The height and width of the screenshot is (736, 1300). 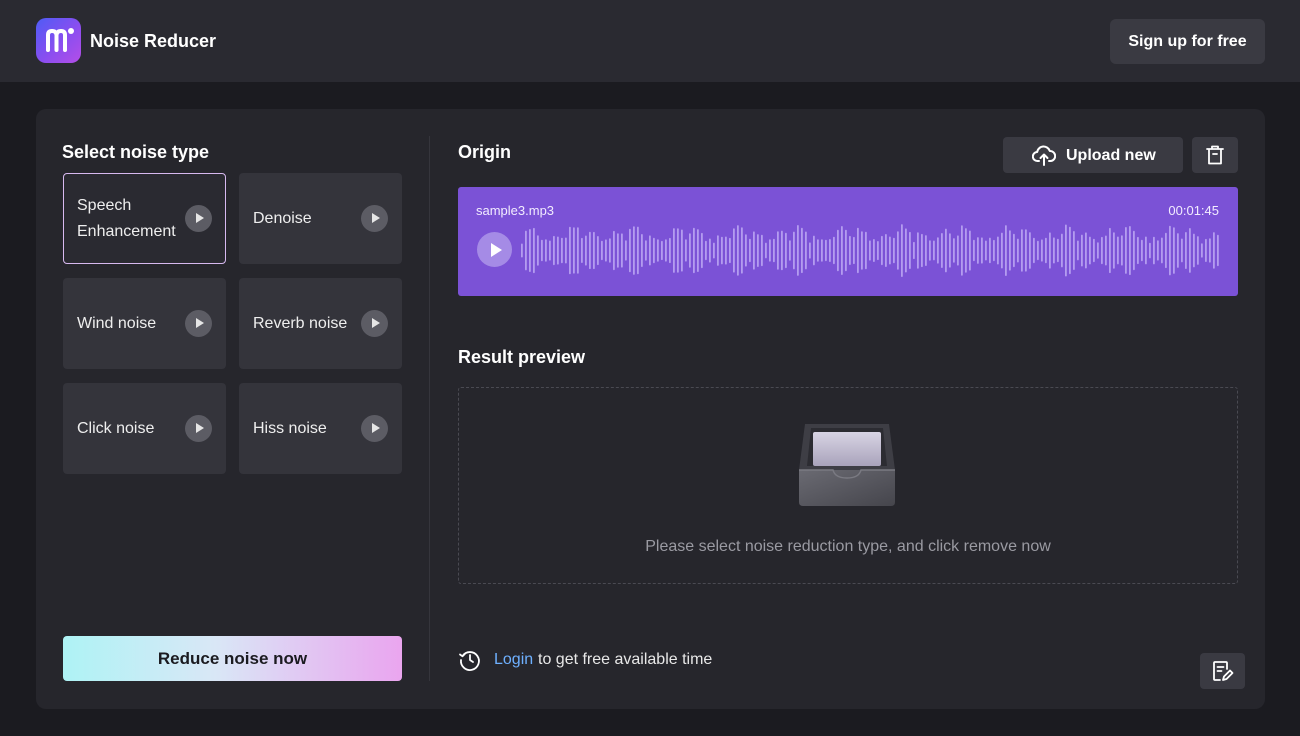 I want to click on play-button, so click(x=494, y=249).